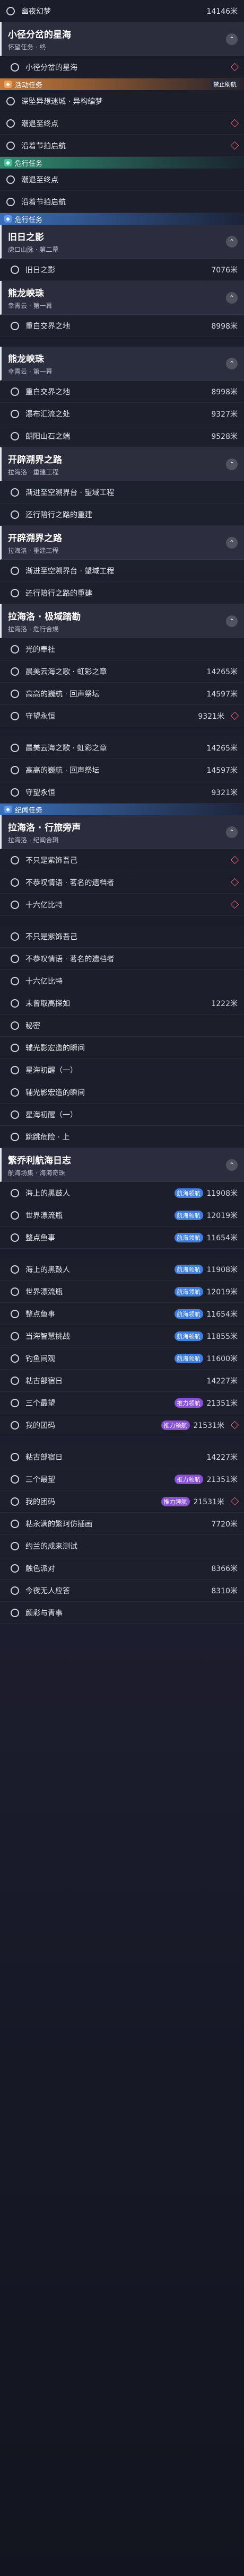 The image size is (244, 2576). What do you see at coordinates (122, 832) in the screenshot?
I see `quest-group-header: 拉海洛 · 行旅旁声 拉海洛 · 纪闻合辑 ⌃` at bounding box center [122, 832].